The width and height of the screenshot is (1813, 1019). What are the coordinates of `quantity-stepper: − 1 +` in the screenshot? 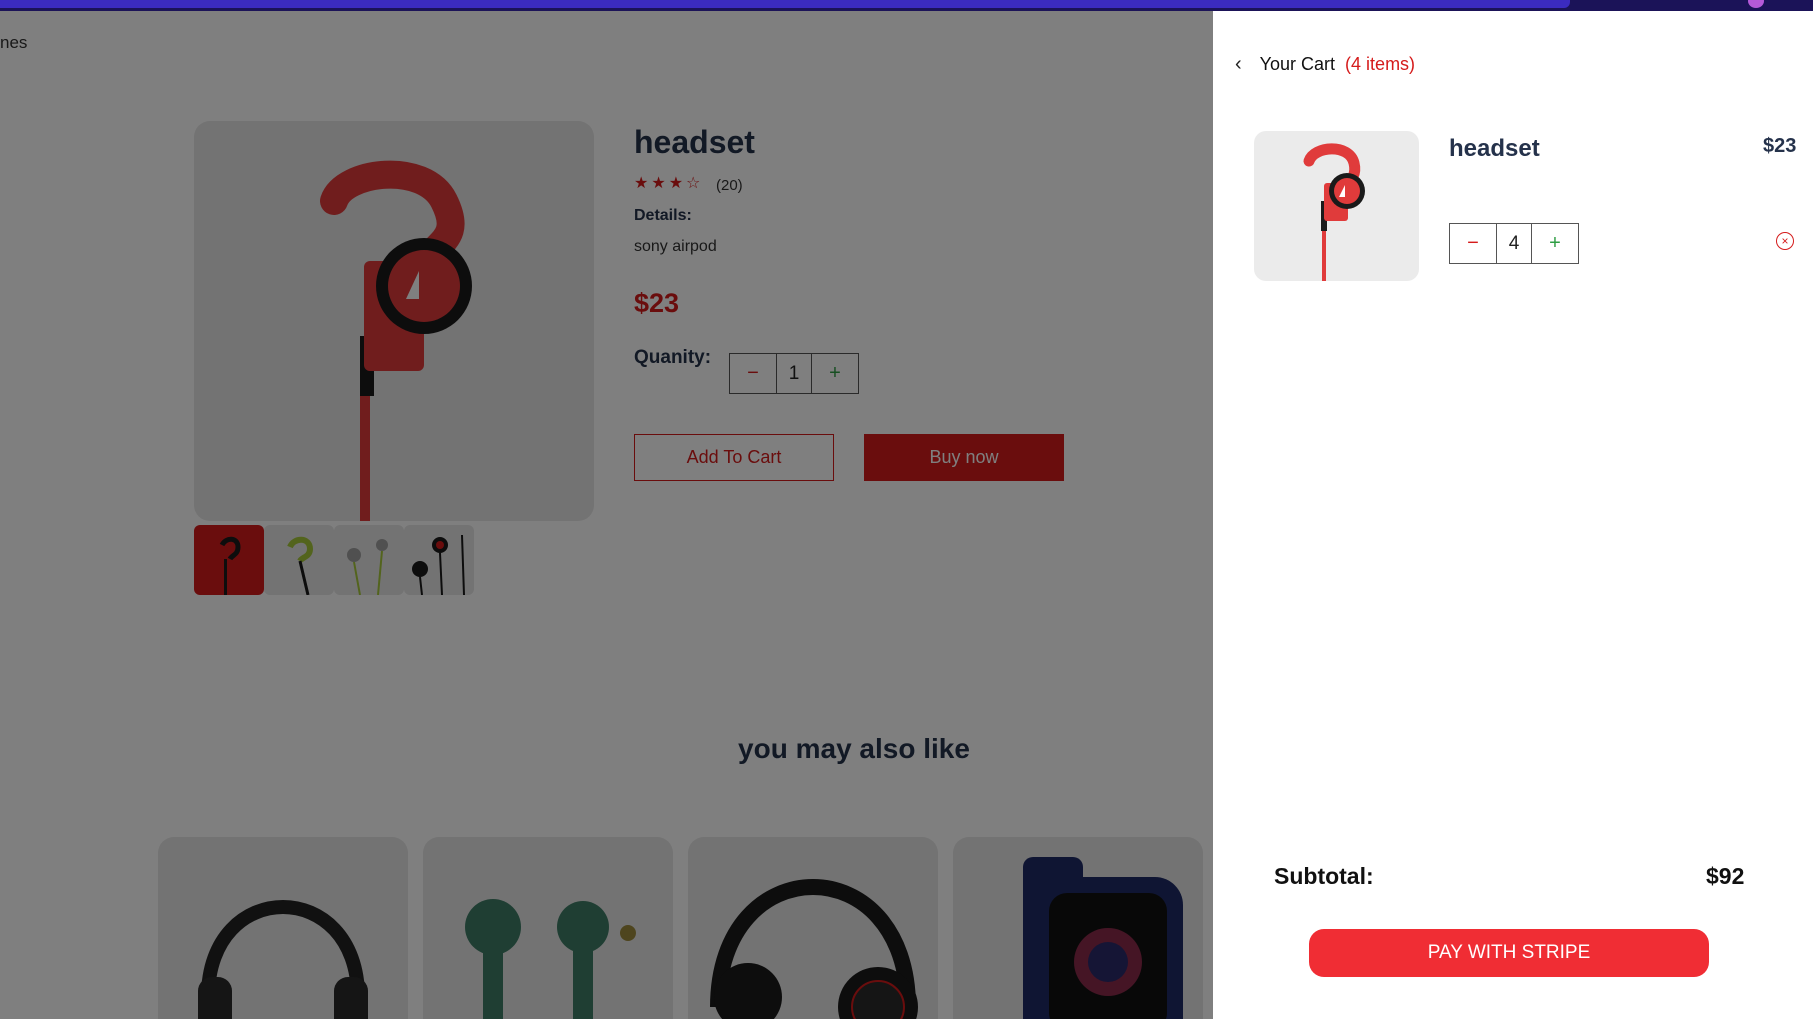 It's located at (794, 373).